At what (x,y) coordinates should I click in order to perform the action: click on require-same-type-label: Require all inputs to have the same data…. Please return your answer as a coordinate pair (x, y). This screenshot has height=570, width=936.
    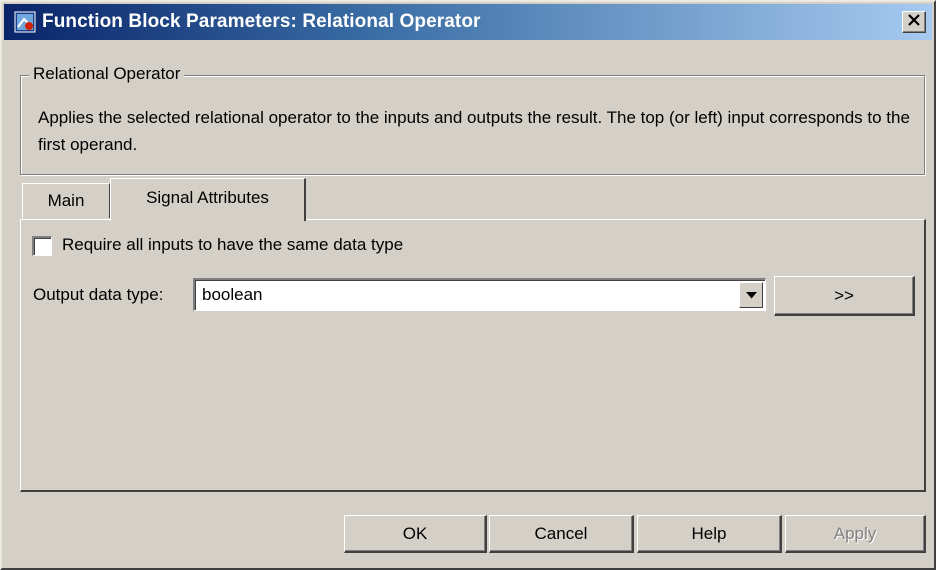
    Looking at the image, I should click on (232, 245).